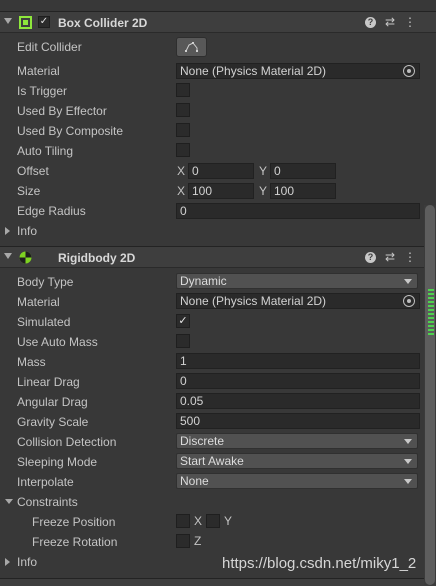  Describe the element at coordinates (298, 211) in the screenshot. I see `edge-radius-field: 0` at that location.